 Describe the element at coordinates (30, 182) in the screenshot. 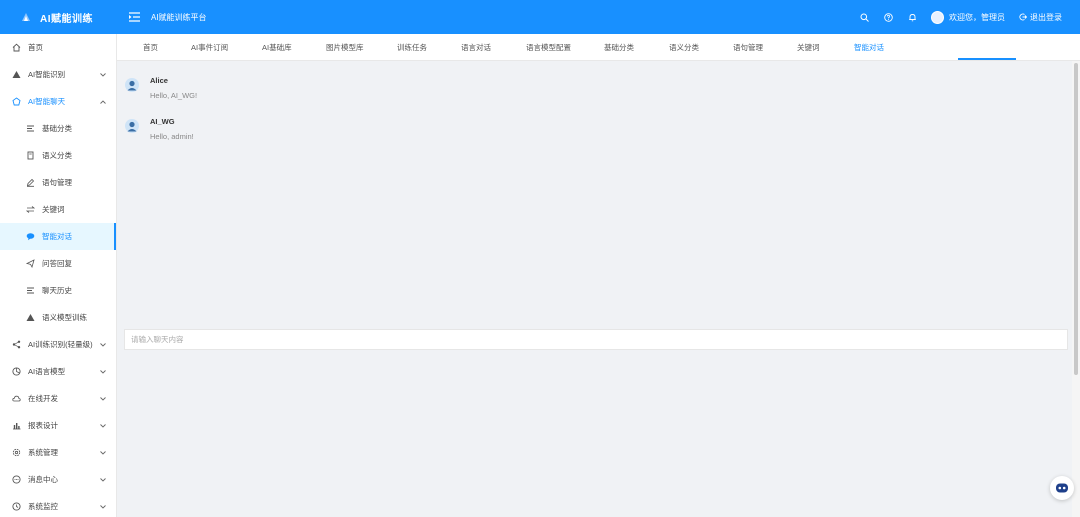

I see `edit-icon` at that location.